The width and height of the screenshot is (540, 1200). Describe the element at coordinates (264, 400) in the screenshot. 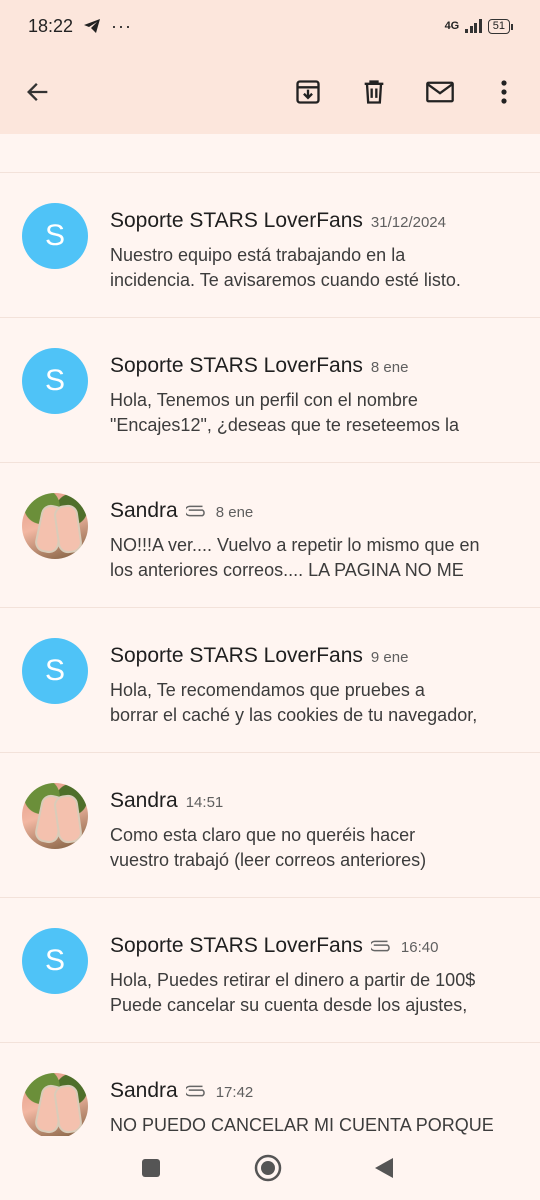

I see `preview-line-1: Hola, Tenemos un perfil con el nombre` at that location.